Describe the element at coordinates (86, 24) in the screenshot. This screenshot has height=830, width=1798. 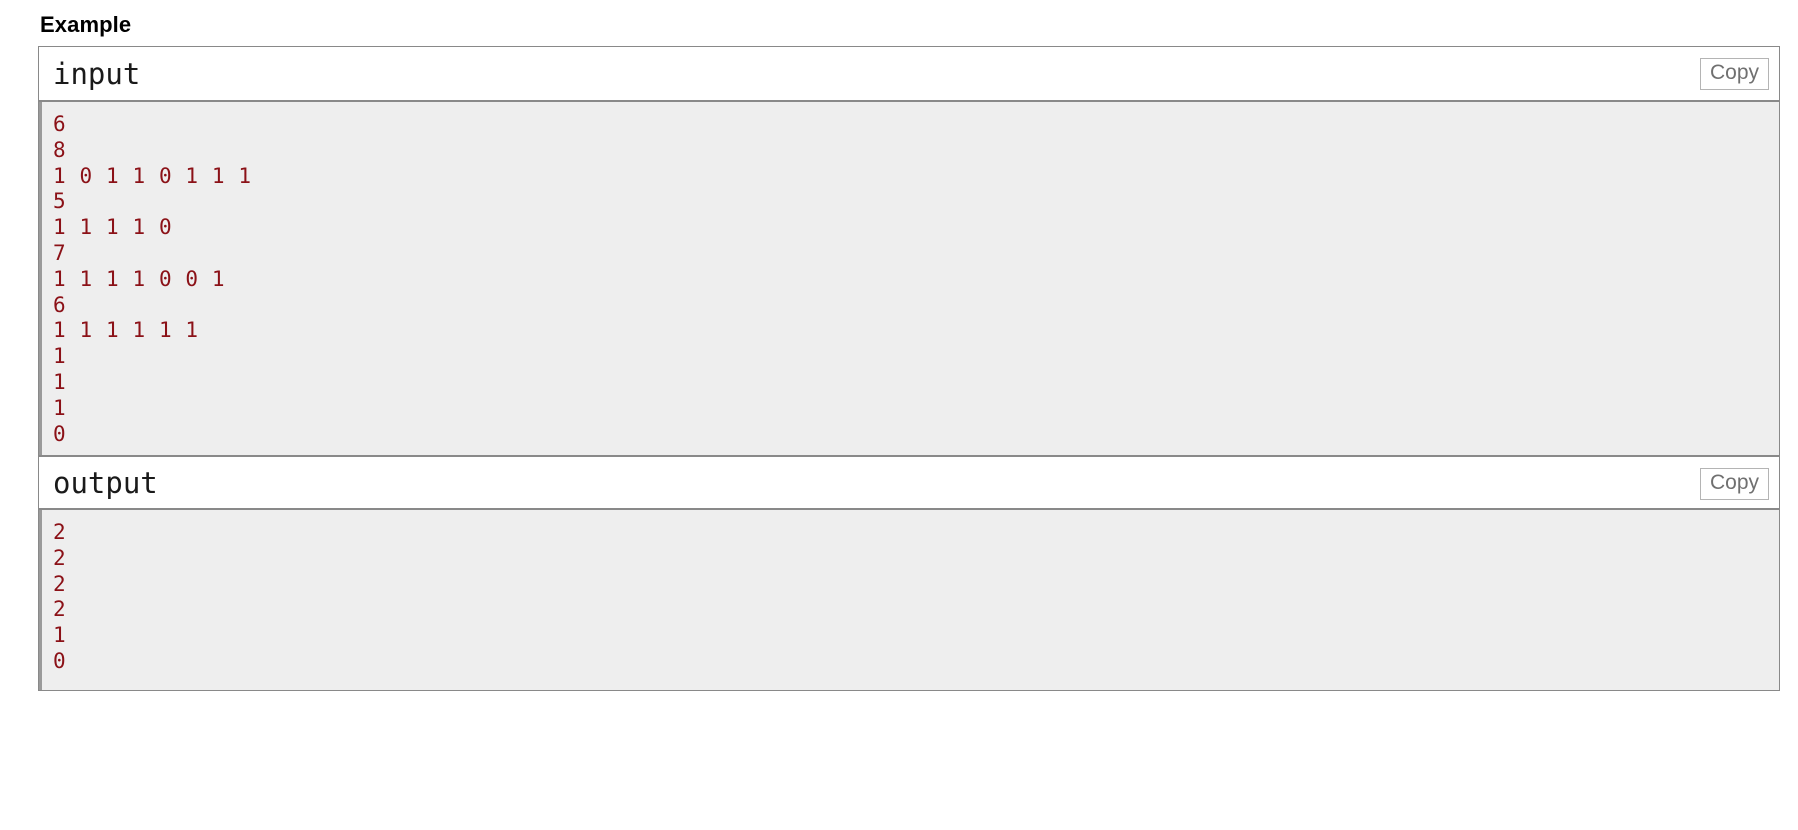
I see `page-title: Example` at that location.